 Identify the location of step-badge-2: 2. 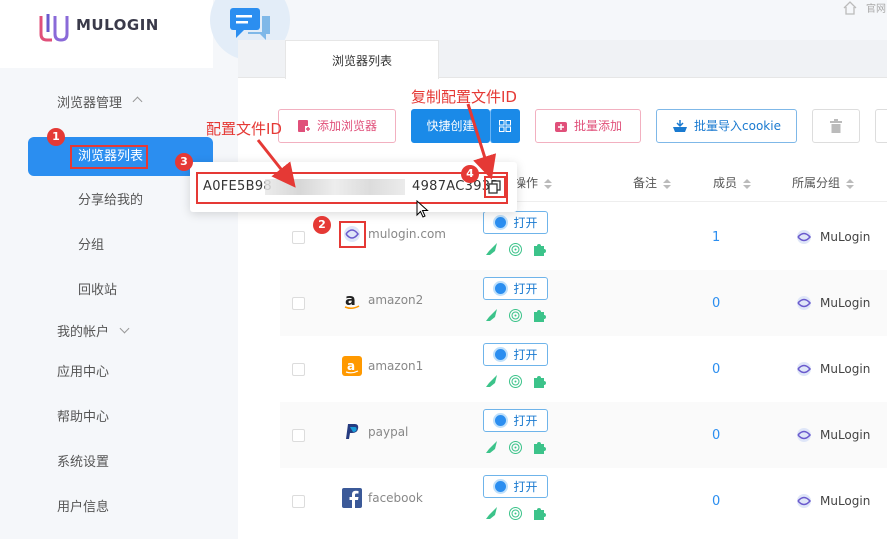
(322, 225).